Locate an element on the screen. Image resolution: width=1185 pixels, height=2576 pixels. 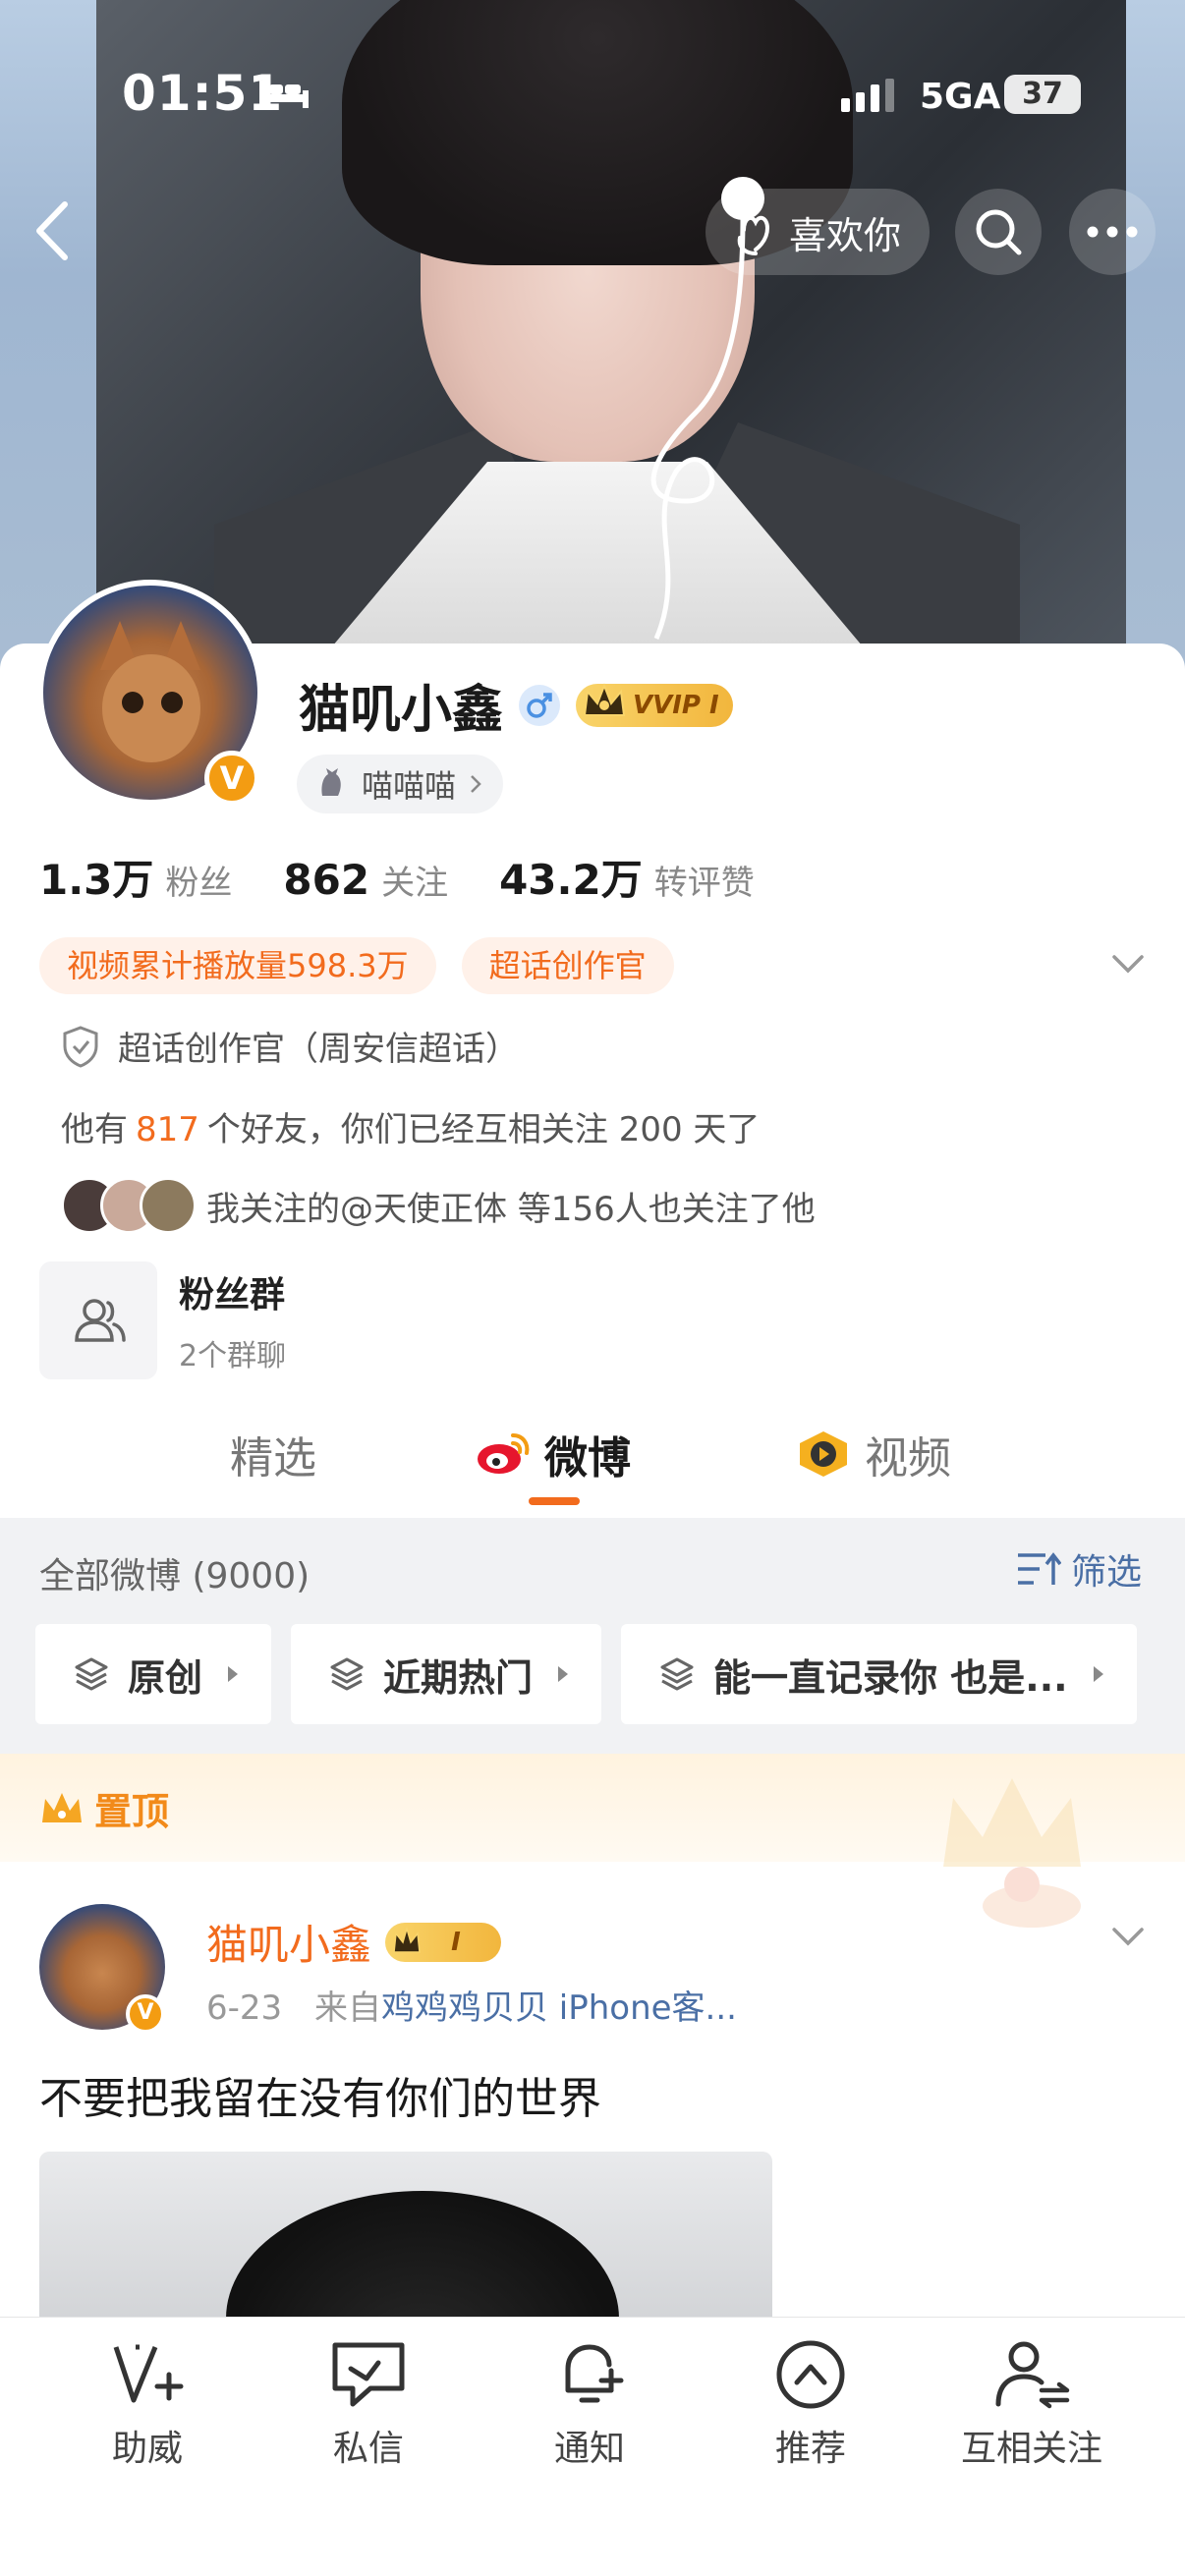
post-source-prefix: 来自 is located at coordinates (347, 2008).